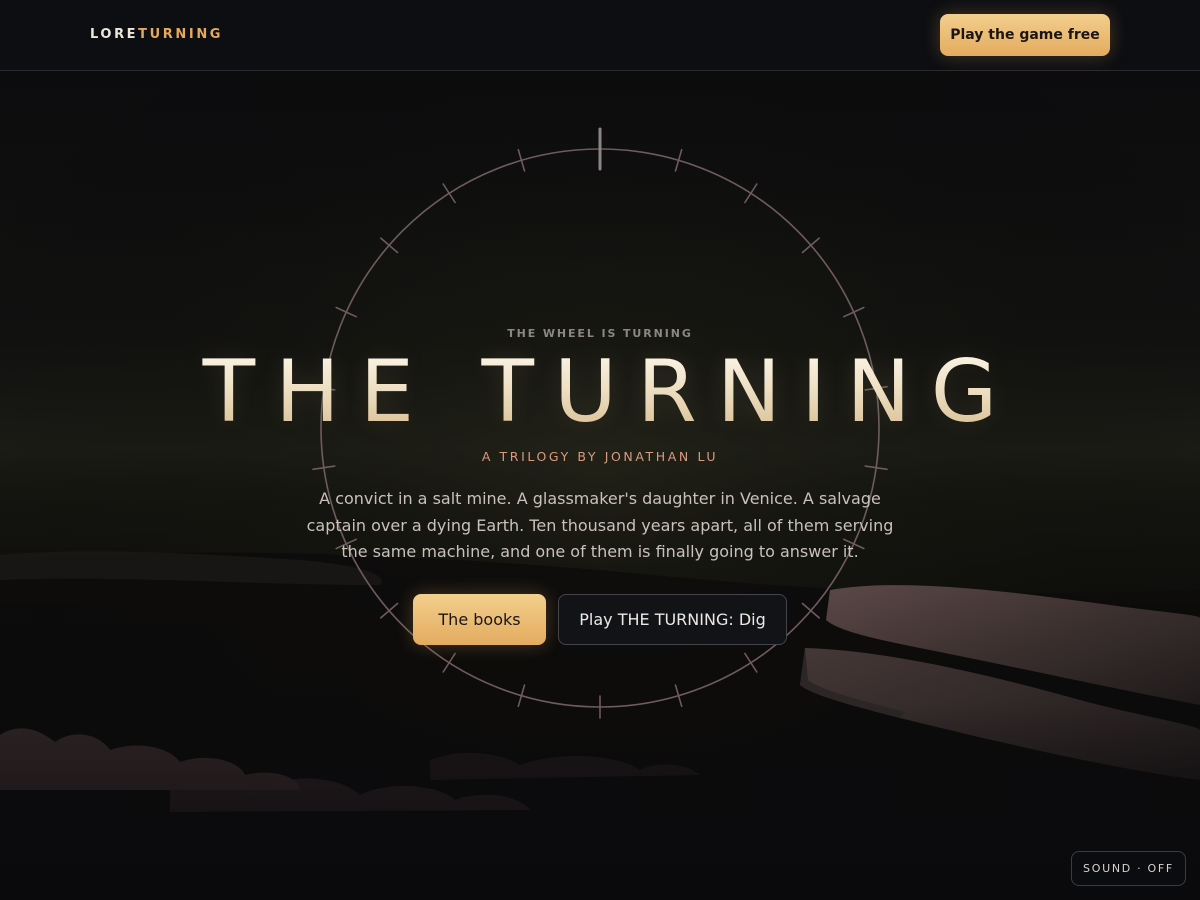 The height and width of the screenshot is (900, 1200). Describe the element at coordinates (600, 333) in the screenshot. I see `hero-eyebrow: THE WHEEL IS TURNING` at that location.